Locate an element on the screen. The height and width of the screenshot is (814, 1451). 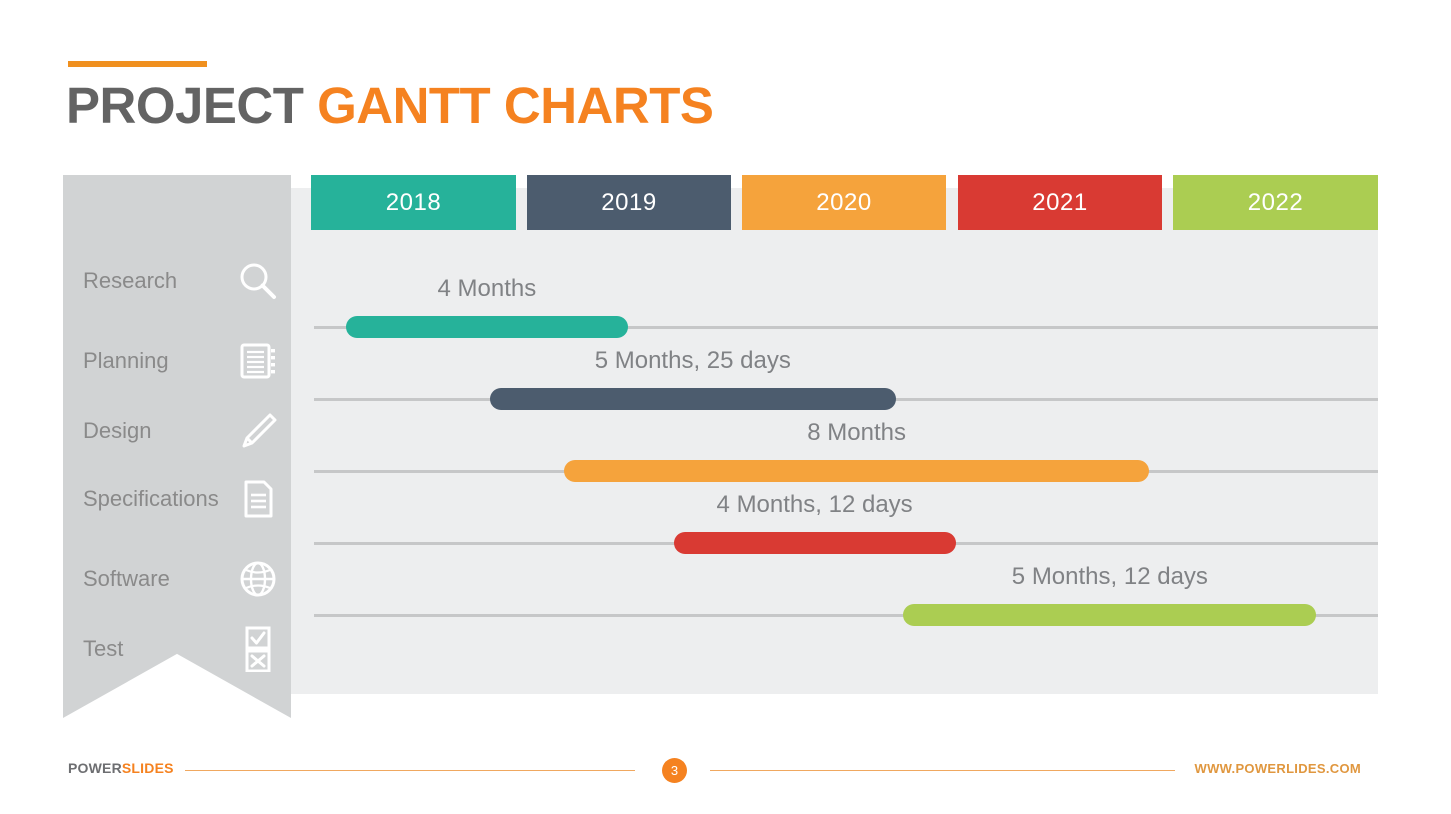
gantt-bar-research is located at coordinates (486, 327).